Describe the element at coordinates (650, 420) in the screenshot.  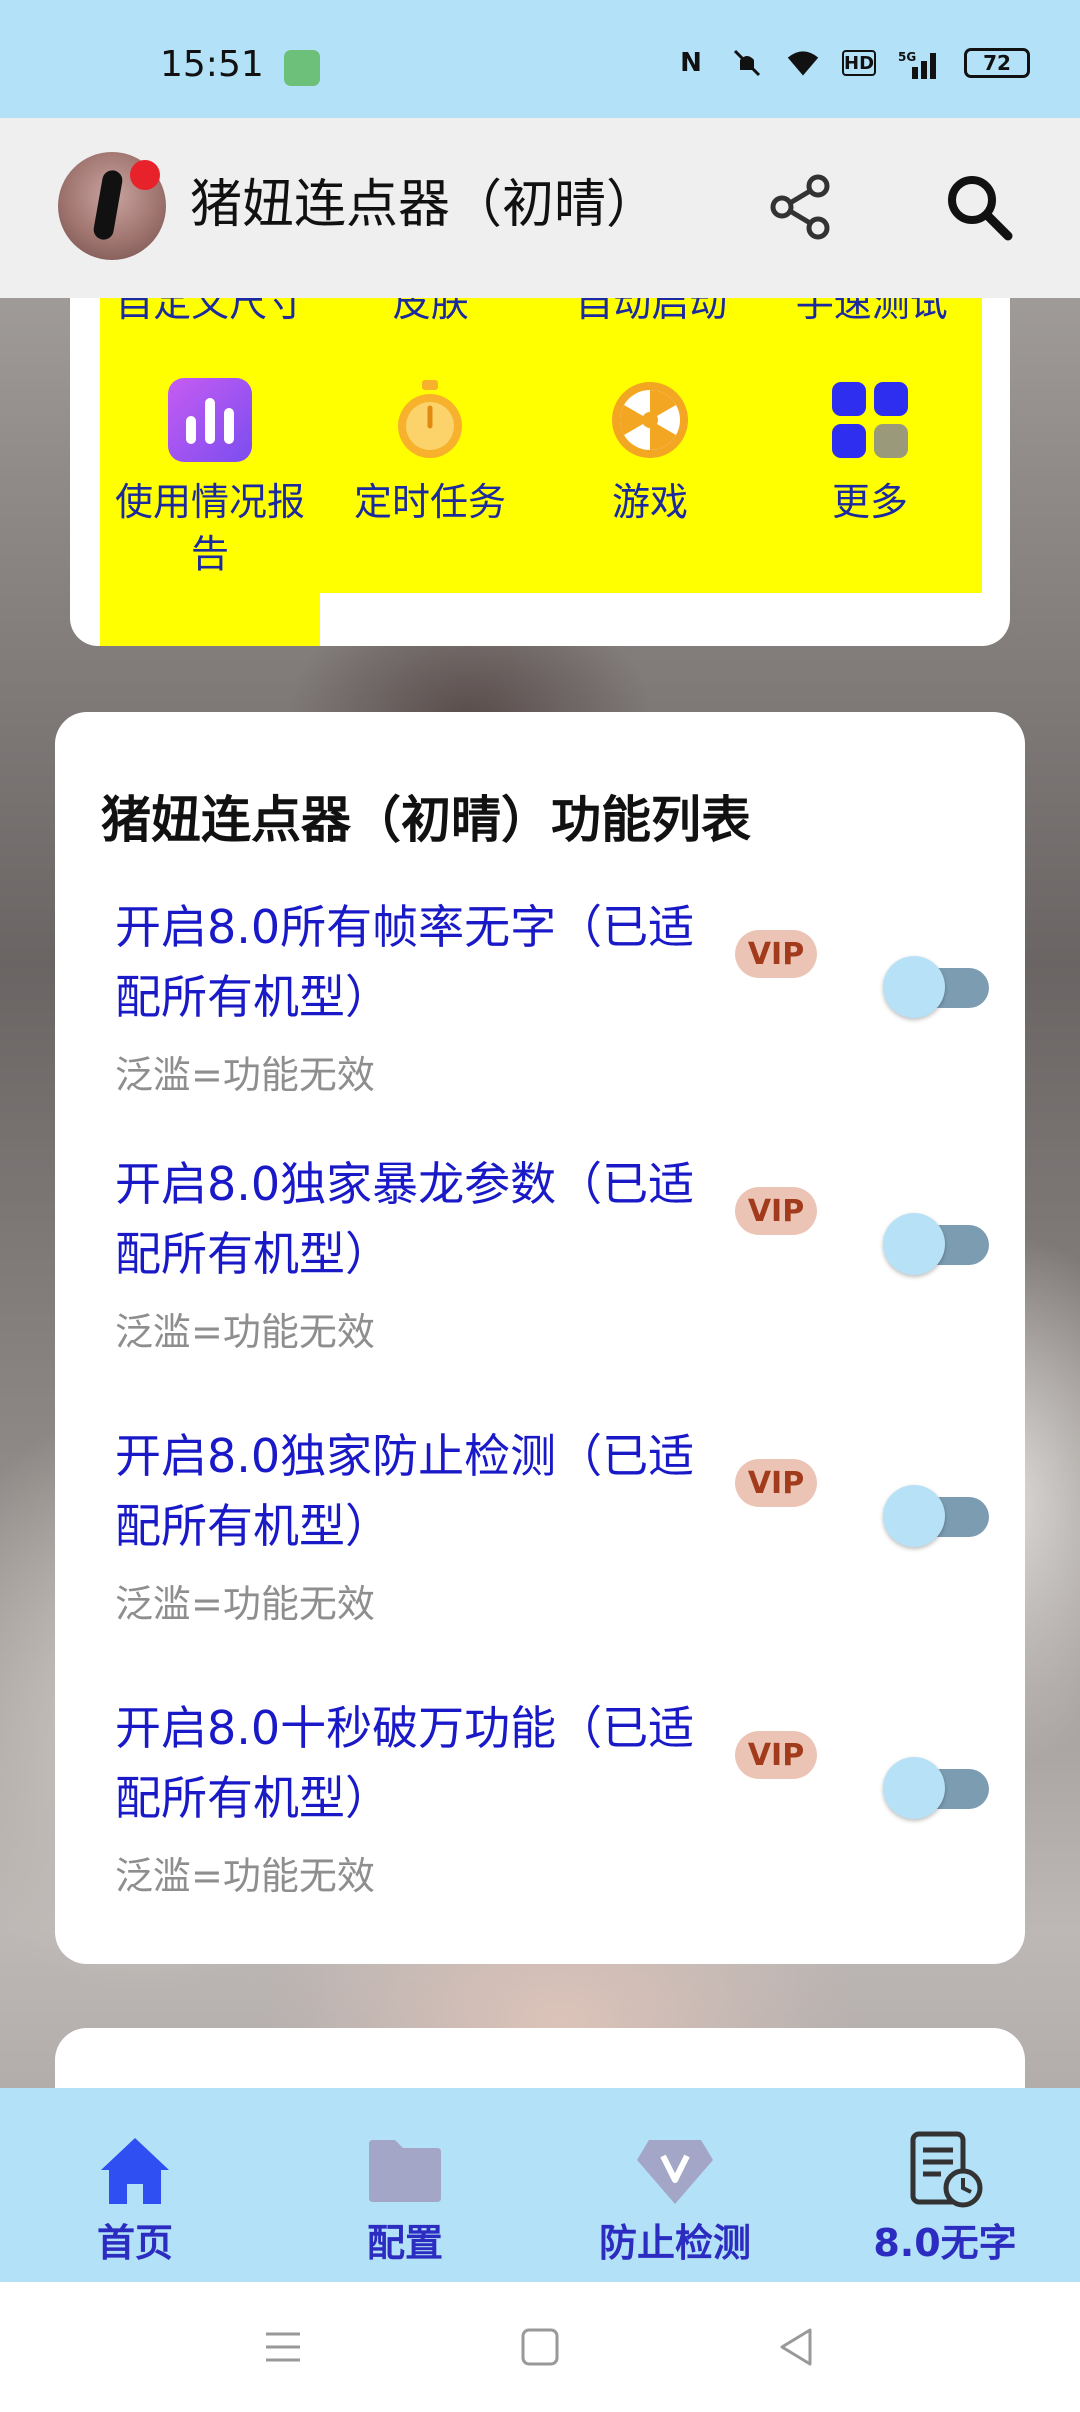
I see `wheel-icon` at that location.